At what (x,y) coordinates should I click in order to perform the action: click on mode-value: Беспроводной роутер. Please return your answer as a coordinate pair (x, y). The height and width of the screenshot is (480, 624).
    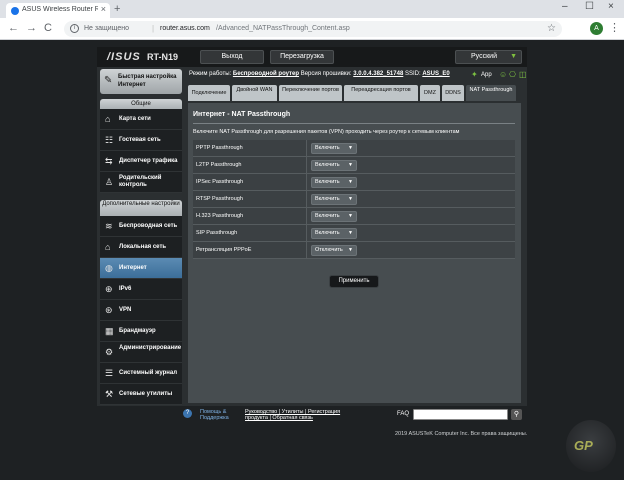
    Looking at the image, I should click on (266, 74).